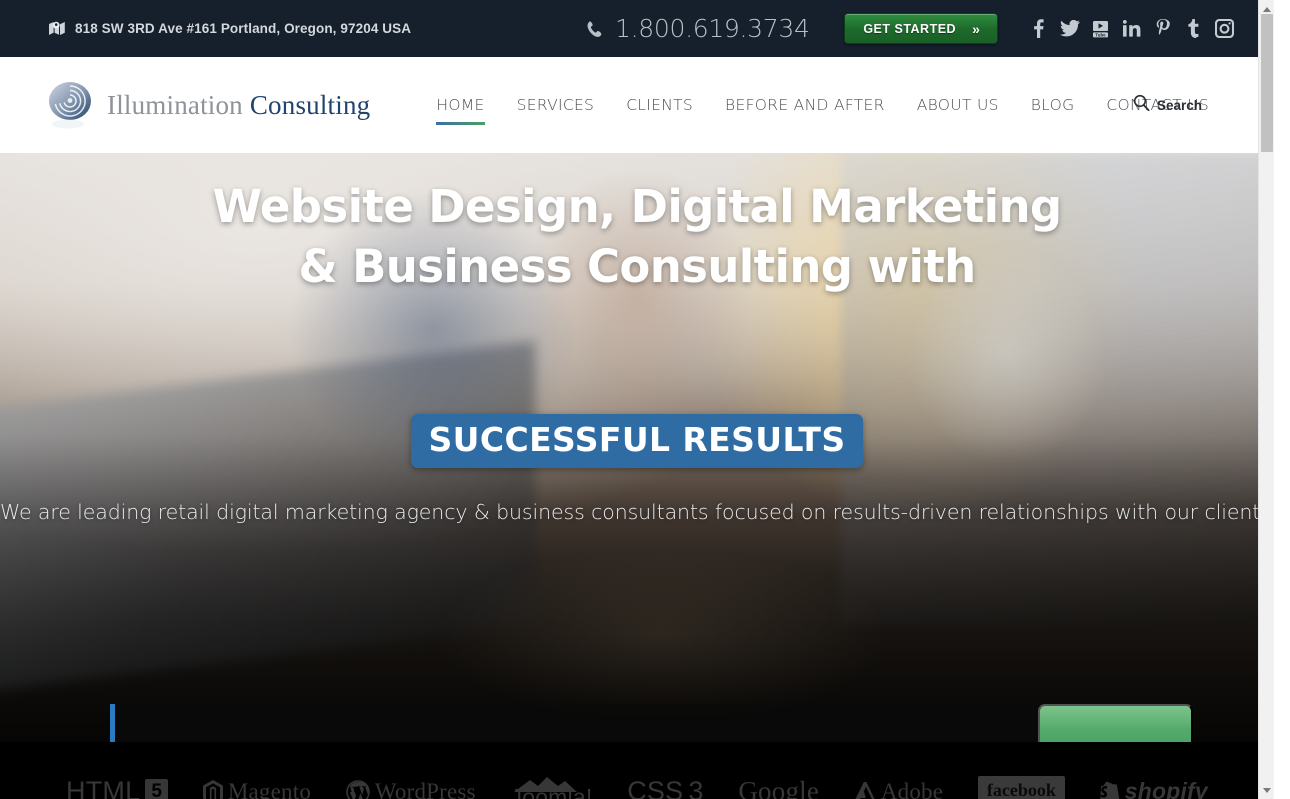 The image size is (1290, 799). I want to click on partner-label: facebook, so click(1021, 789).